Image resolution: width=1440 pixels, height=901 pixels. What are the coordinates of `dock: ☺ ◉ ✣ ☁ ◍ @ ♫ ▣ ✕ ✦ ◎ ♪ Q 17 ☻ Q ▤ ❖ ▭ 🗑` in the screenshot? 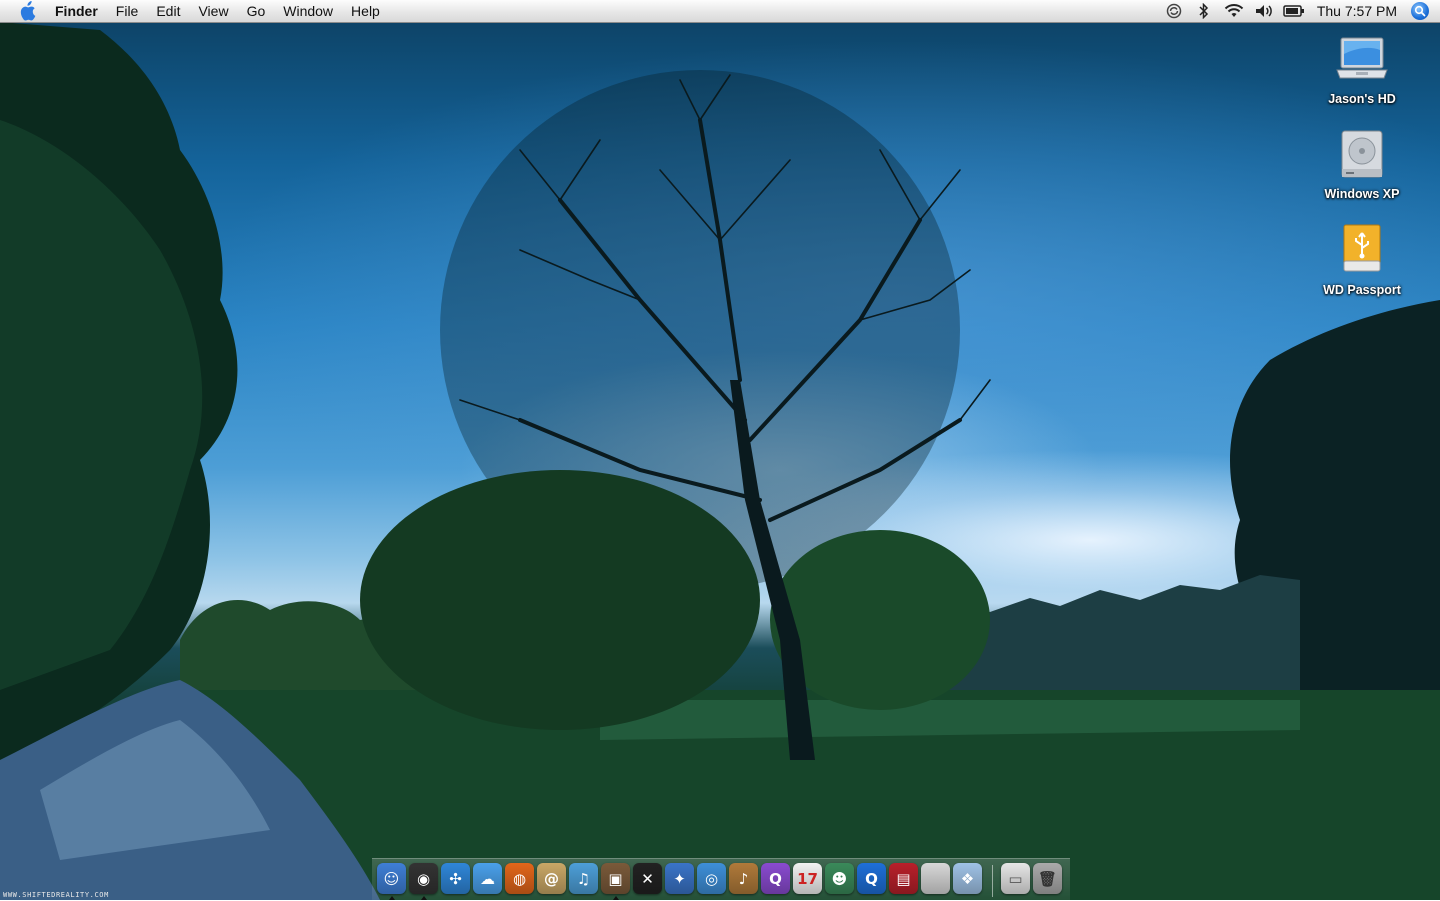 It's located at (721, 879).